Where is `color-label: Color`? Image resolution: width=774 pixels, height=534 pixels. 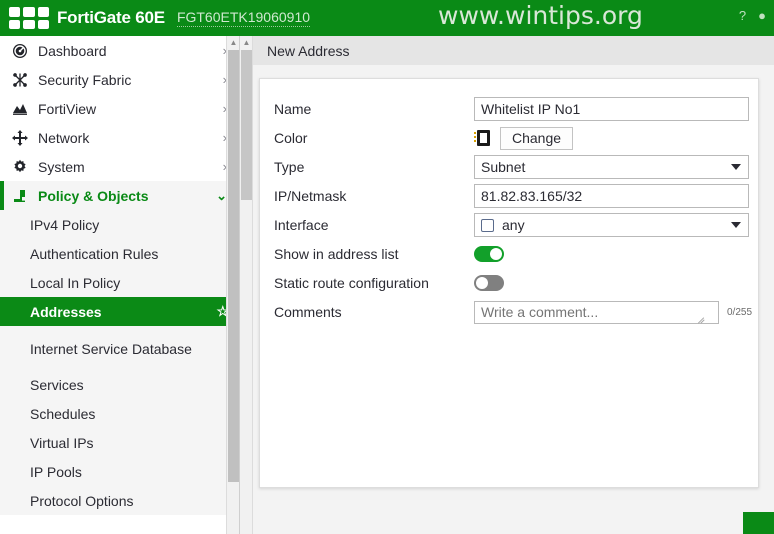 color-label: Color is located at coordinates (291, 138).